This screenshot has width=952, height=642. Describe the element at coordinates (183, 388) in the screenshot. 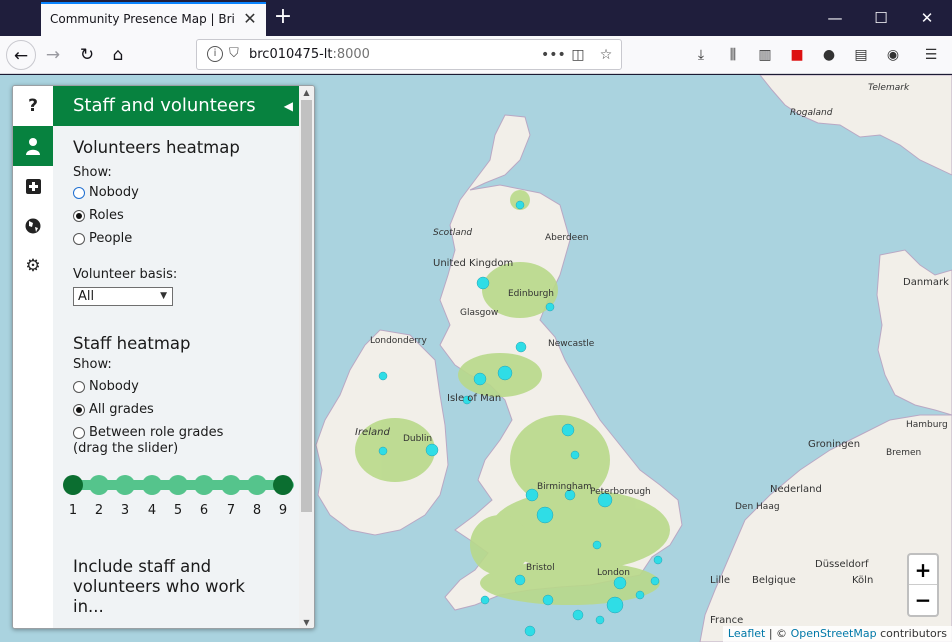

I see `staff-radio-nobody: Nobody` at that location.